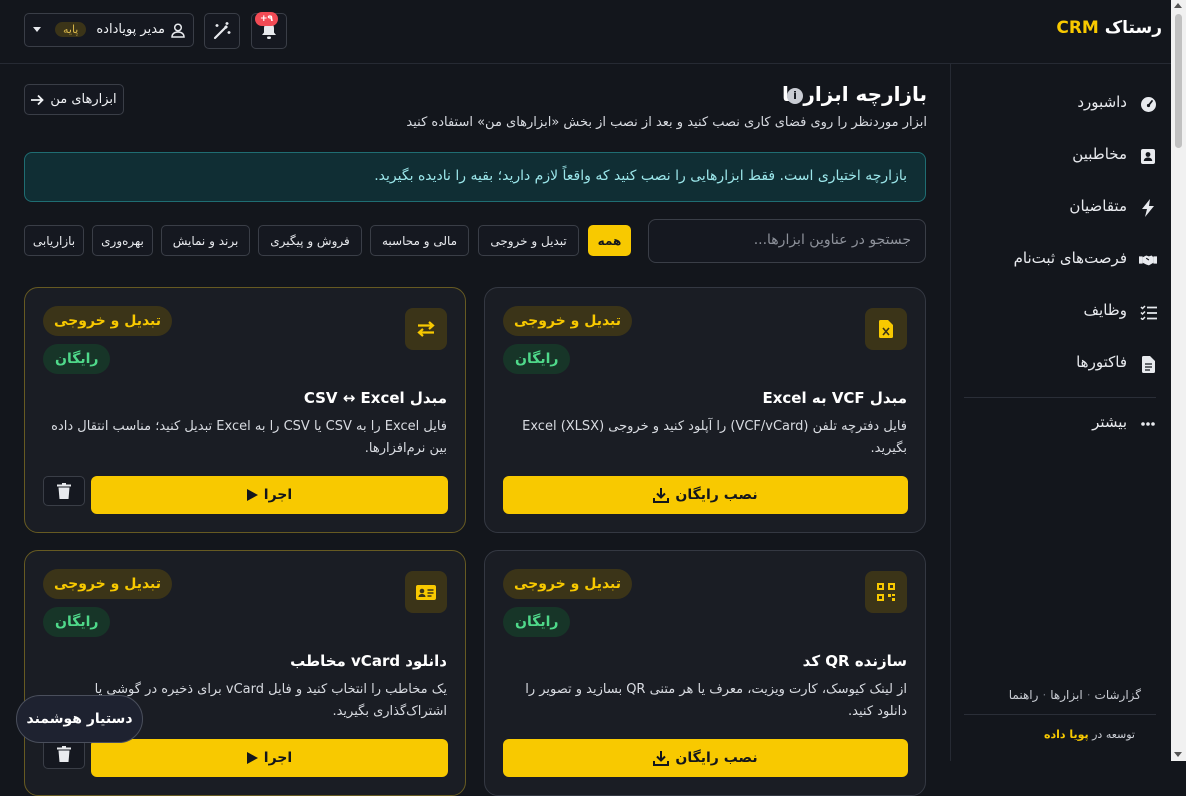  What do you see at coordinates (419, 240) in the screenshot?
I see `filter-chip-finance: مالی و محاسبه` at bounding box center [419, 240].